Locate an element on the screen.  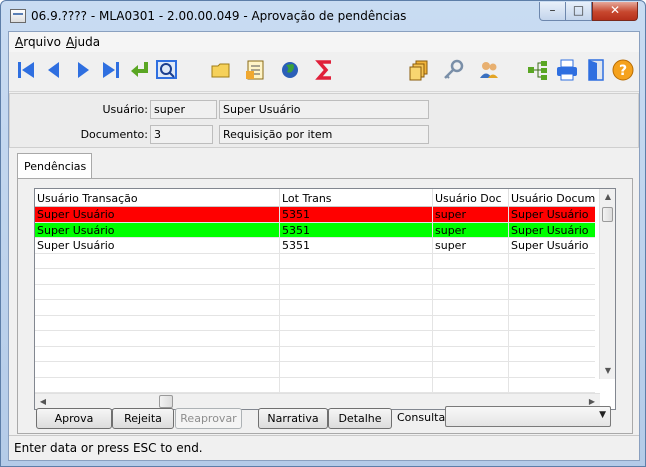
previous-record-icon is located at coordinates (54, 70).